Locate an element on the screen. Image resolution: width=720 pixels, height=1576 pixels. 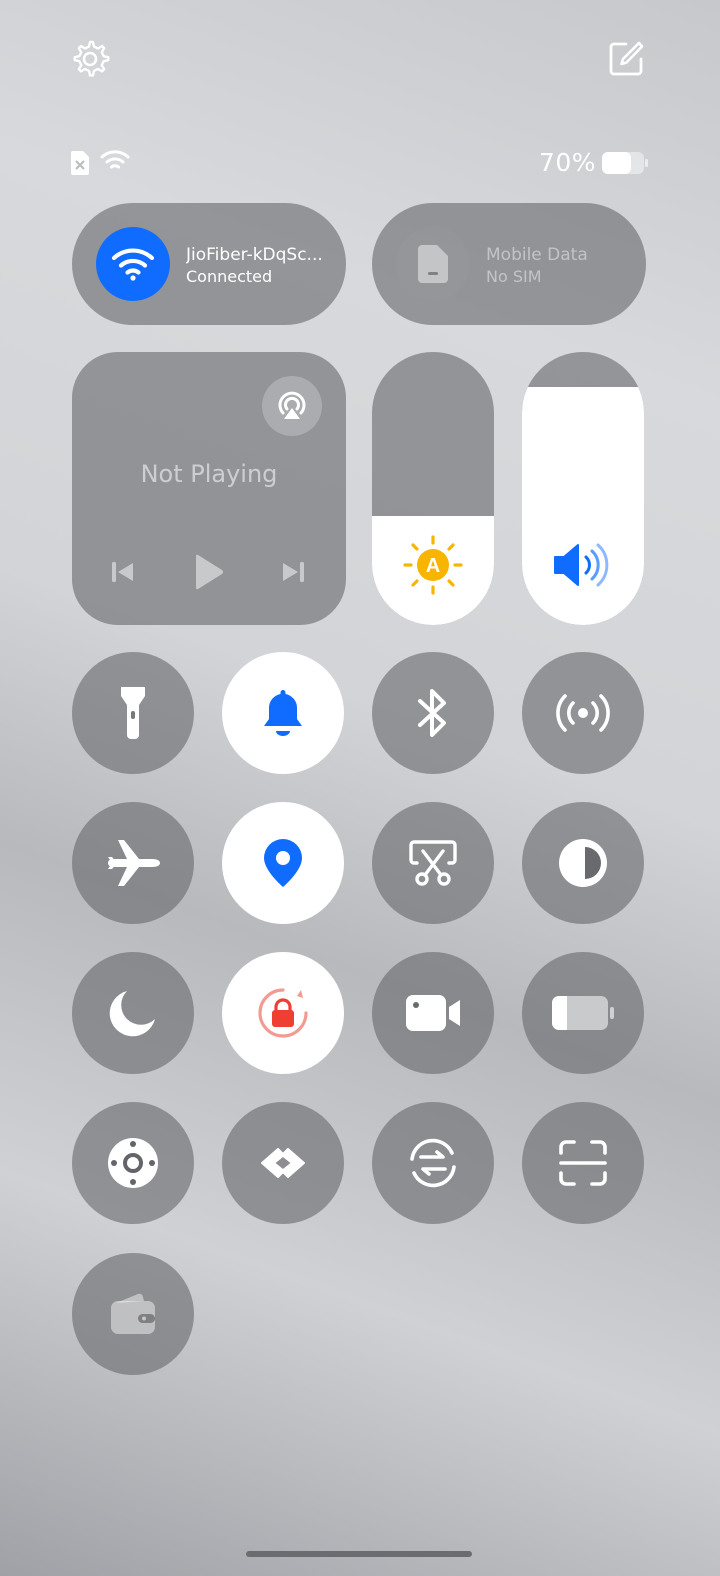
mobile-data-toggle is located at coordinates (433, 264).